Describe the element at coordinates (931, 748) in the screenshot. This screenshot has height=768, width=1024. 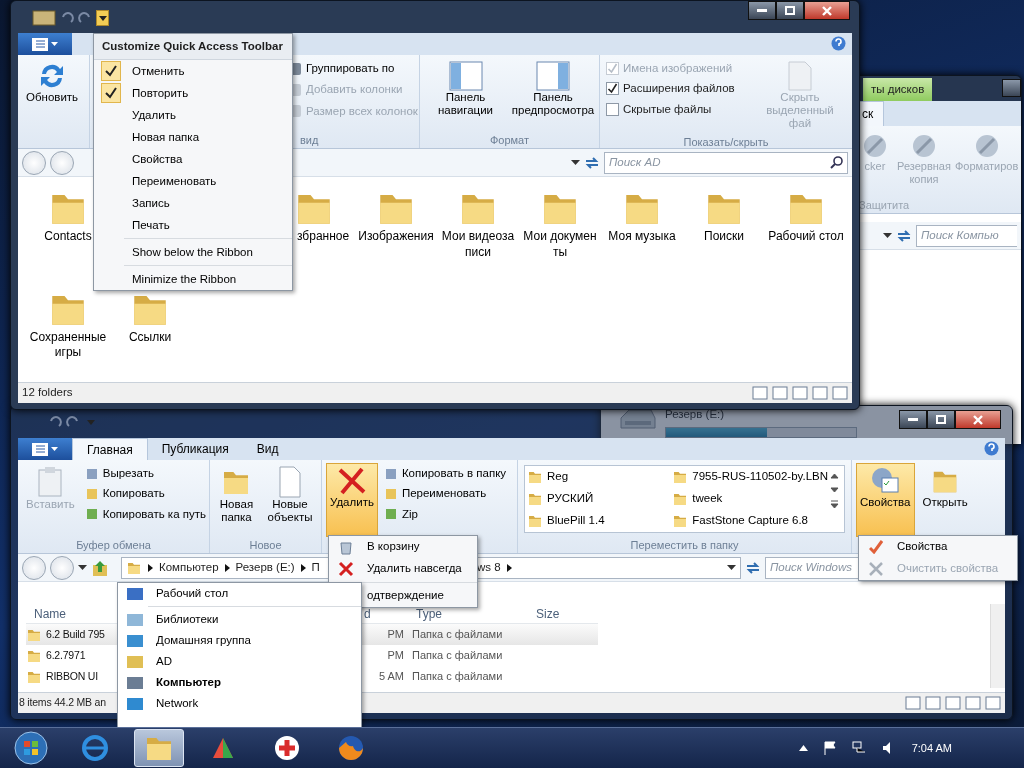
I see `clock: 7:04 AM` at that location.